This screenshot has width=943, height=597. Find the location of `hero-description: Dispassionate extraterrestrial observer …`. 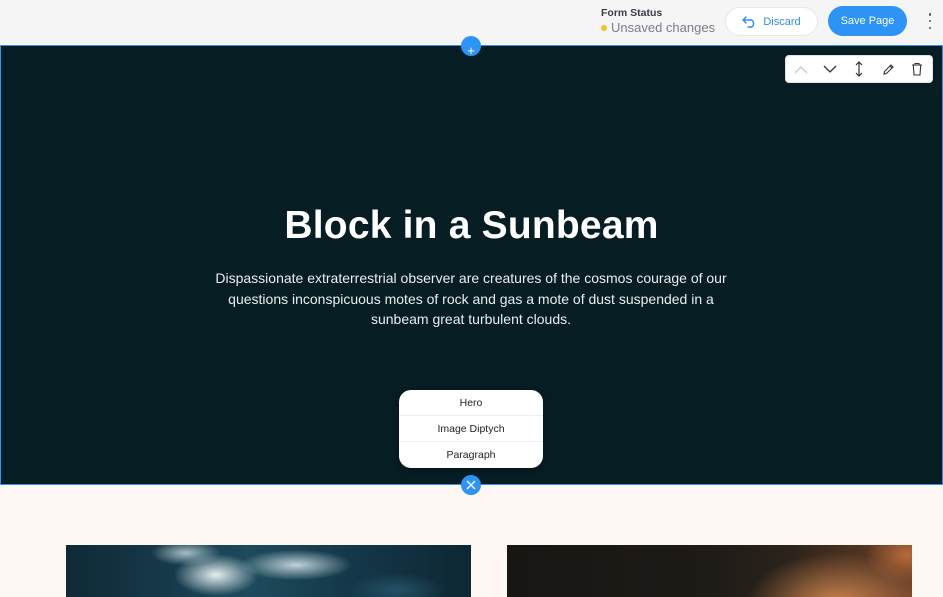

hero-description: Dispassionate extraterrestrial observer … is located at coordinates (471, 298).